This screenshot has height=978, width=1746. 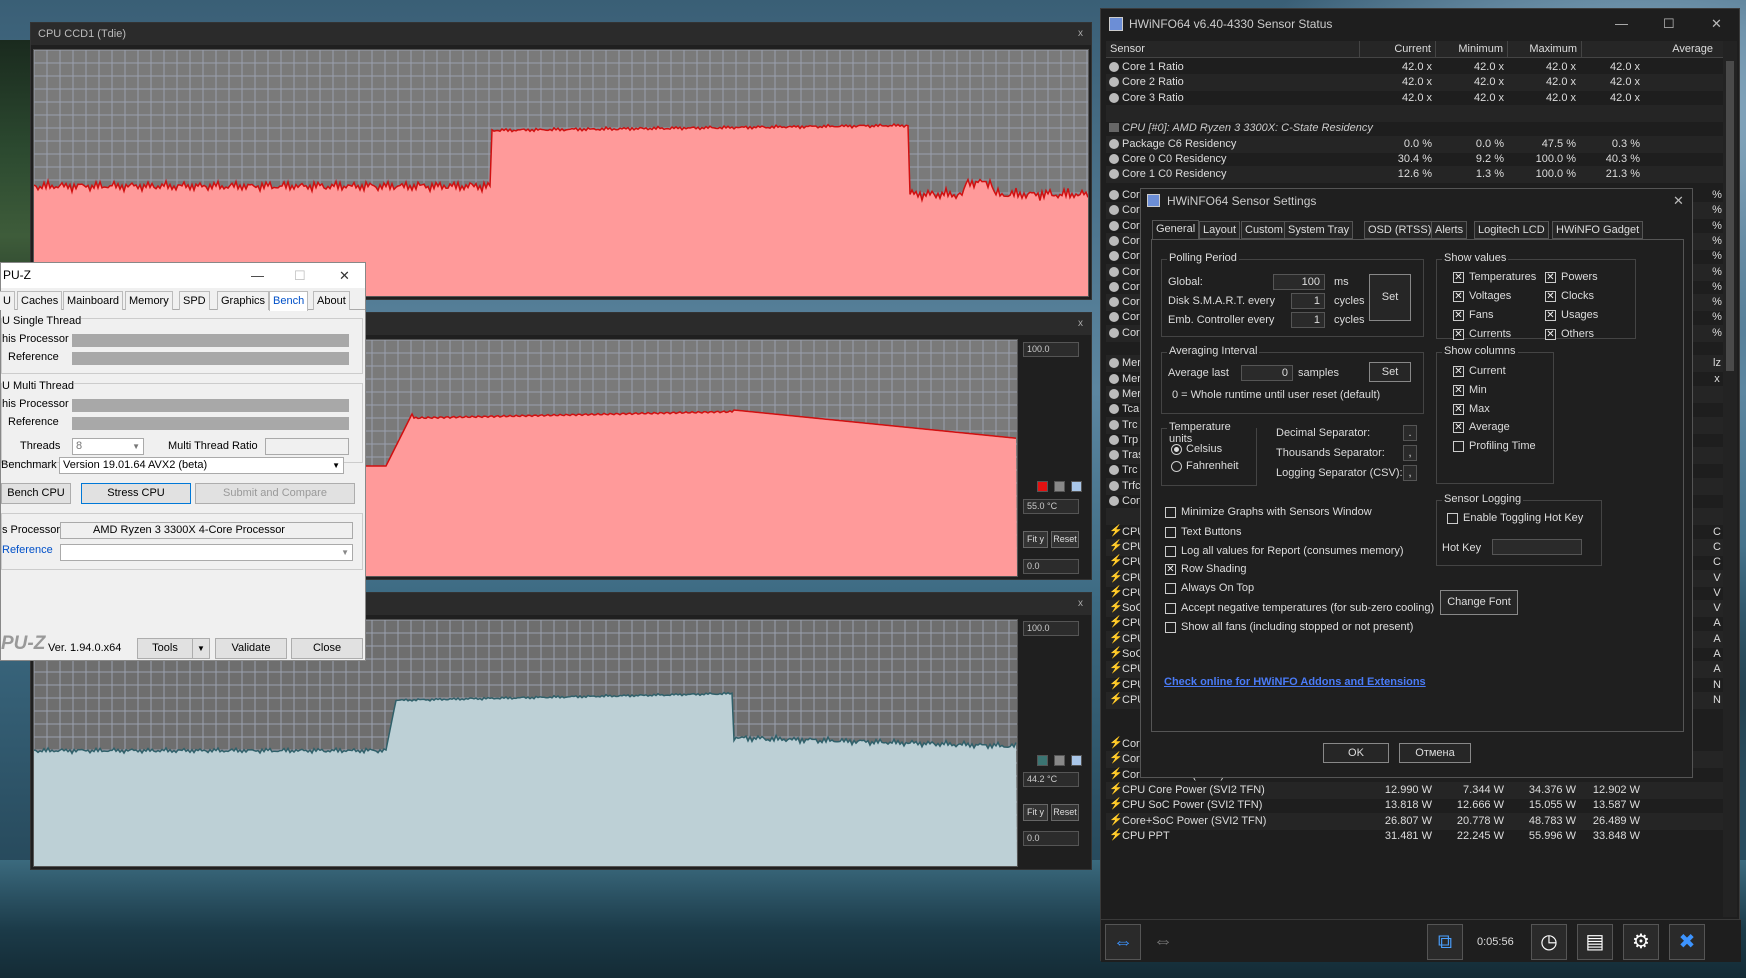 What do you see at coordinates (1397, 49) in the screenshot?
I see `col-current: Current` at bounding box center [1397, 49].